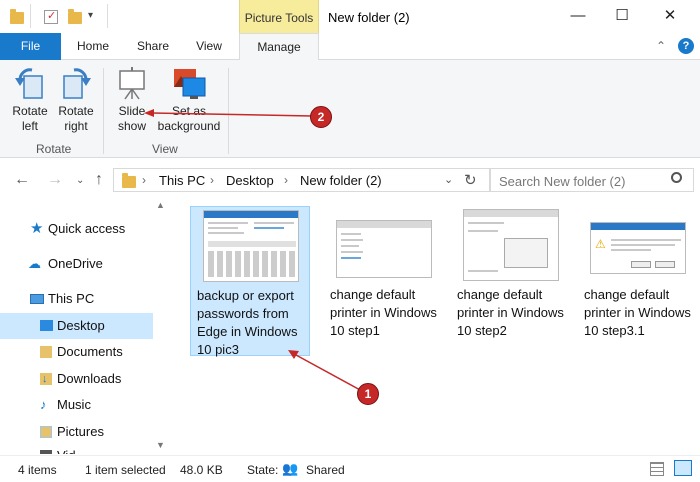 Image resolution: width=700 pixels, height=482 pixels. What do you see at coordinates (30, 46) in the screenshot?
I see `tab-file: File` at bounding box center [30, 46].